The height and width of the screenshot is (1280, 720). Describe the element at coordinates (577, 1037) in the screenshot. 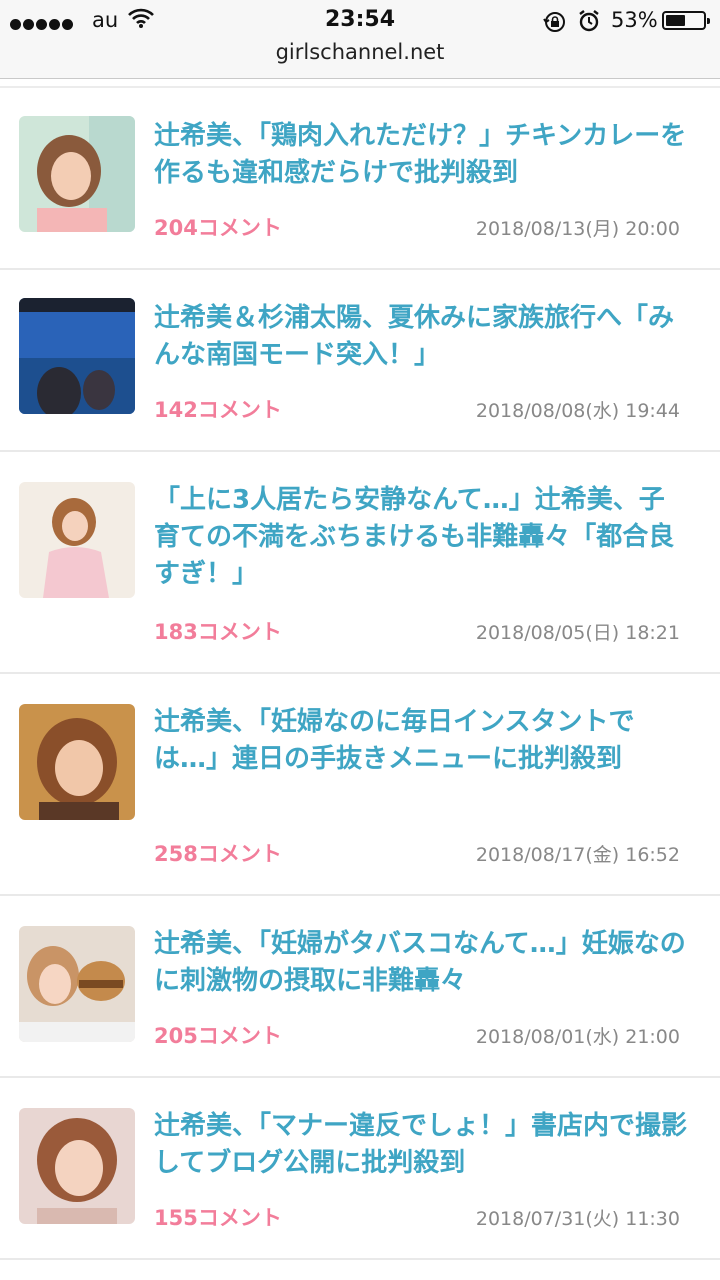

I see `post-date: 2018/08/01(水) 21:00` at that location.